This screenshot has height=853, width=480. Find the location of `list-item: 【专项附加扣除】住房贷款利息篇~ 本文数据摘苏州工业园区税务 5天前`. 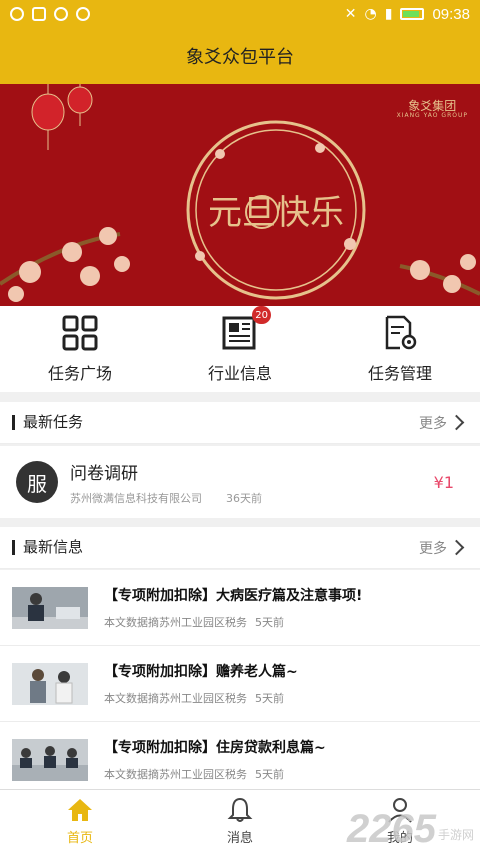

list-item: 【专项附加扣除】住房贷款利息篇~ 本文数据摘苏州工业园区税务 5天前 is located at coordinates (240, 760).